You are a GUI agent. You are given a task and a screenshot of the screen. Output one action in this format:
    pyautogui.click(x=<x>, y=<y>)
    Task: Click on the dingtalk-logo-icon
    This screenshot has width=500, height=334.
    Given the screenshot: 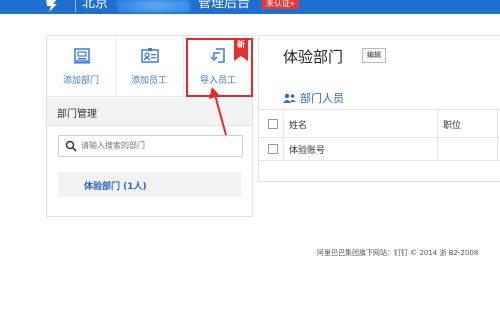 What is the action you would take?
    pyautogui.click(x=52, y=6)
    